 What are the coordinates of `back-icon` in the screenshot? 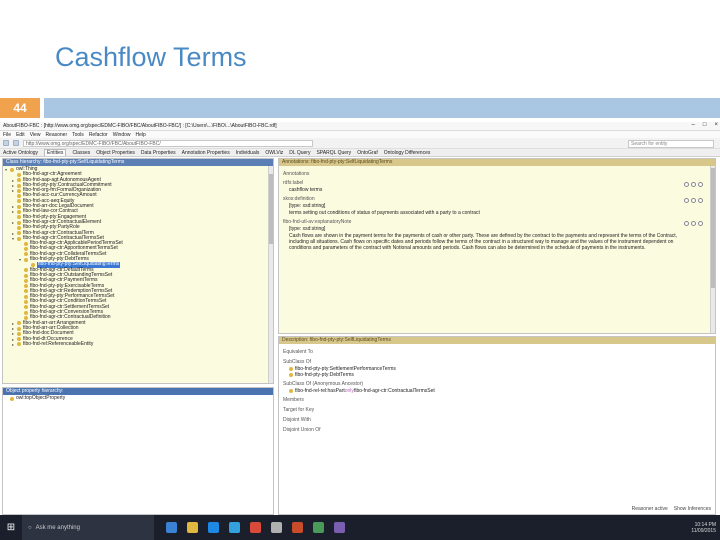 It's located at (6, 143).